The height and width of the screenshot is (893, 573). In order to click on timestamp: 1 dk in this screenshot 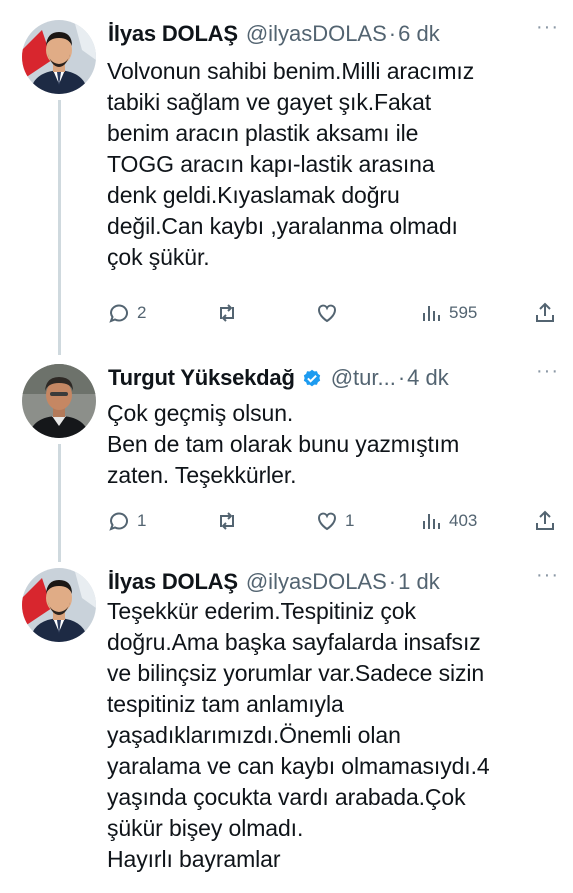, I will do `click(419, 582)`.